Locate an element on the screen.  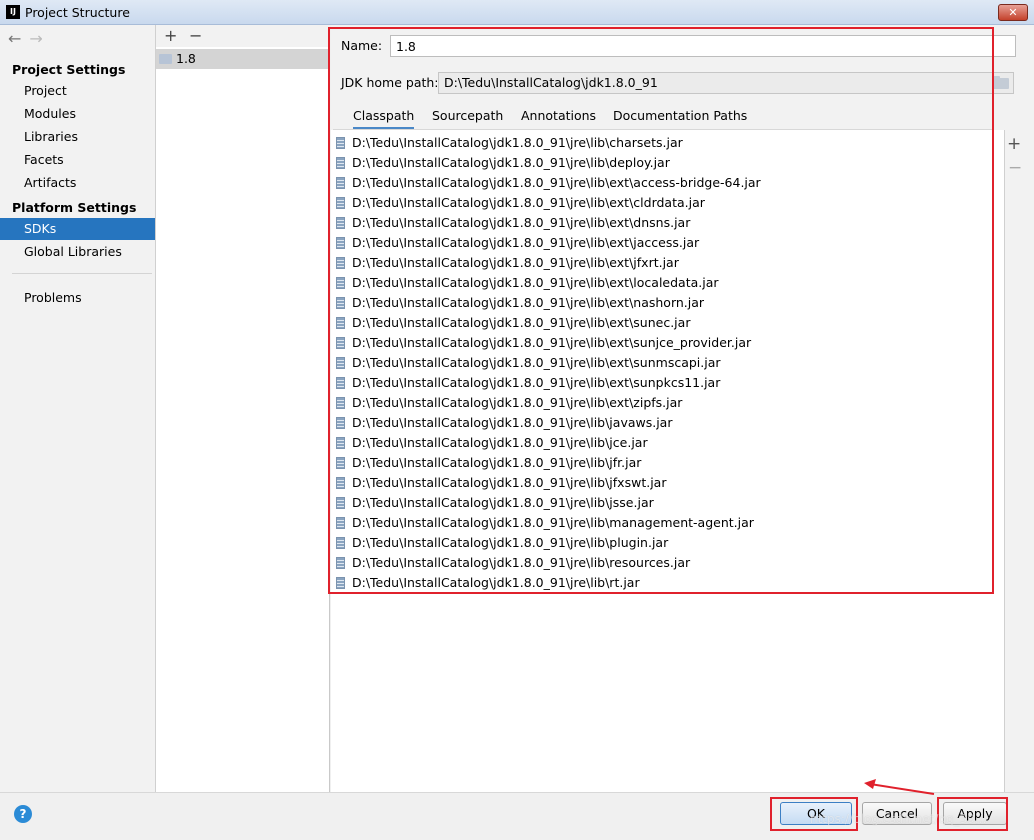
jdk-folder-icon is located at coordinates (165, 59).